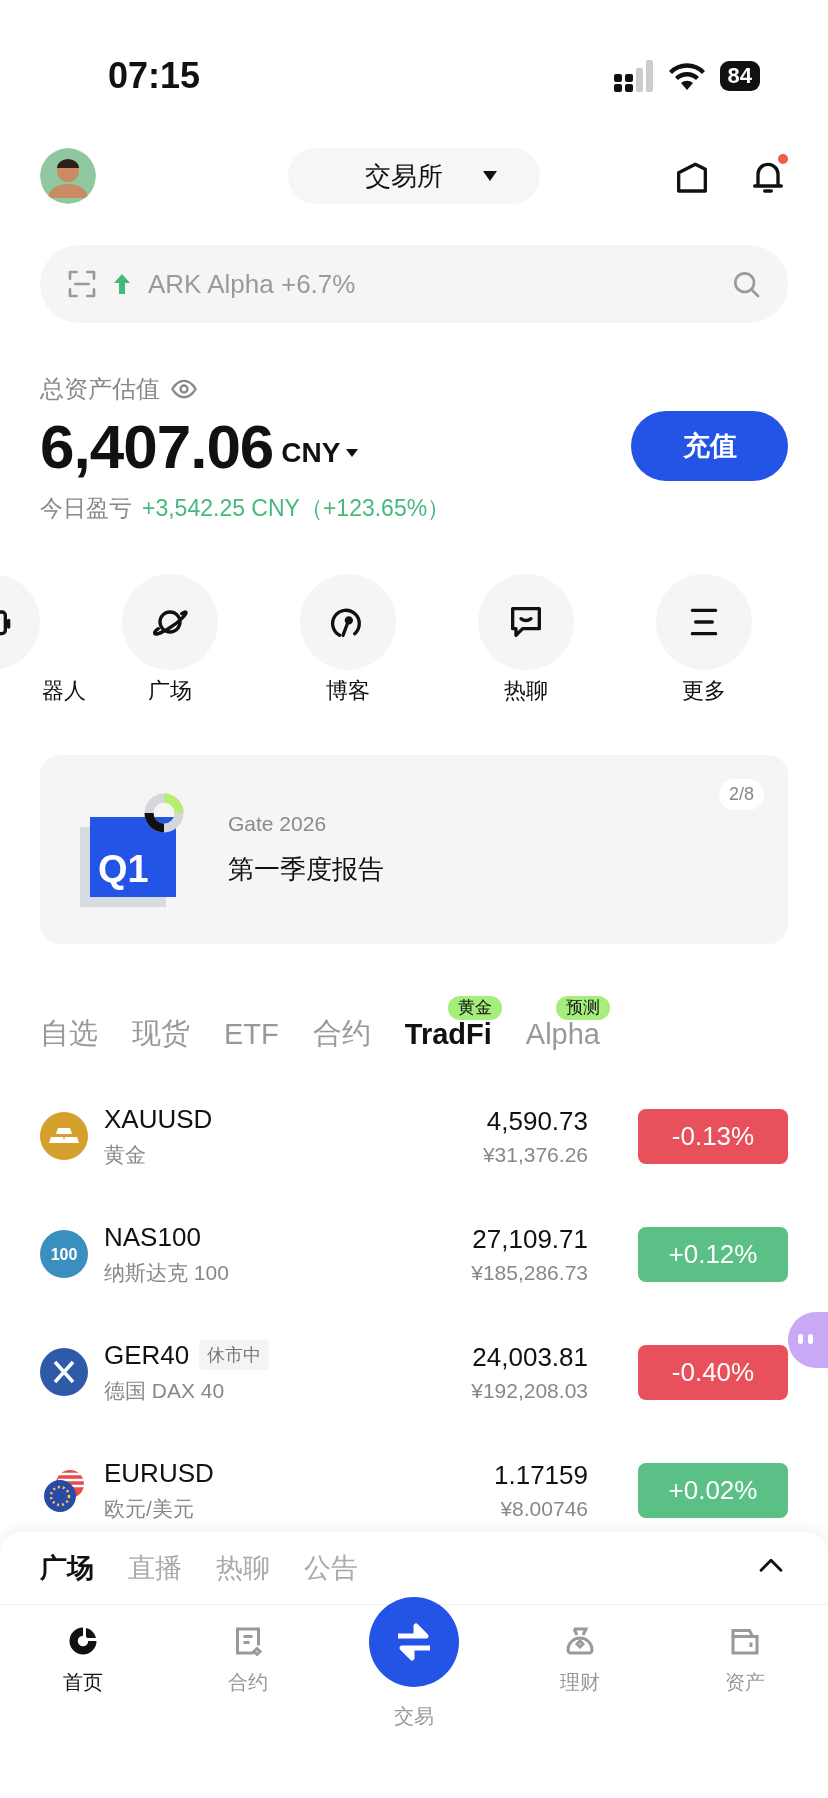 Image resolution: width=828 pixels, height=1798 pixels. Describe the element at coordinates (529, 1272) in the screenshot. I see `price-cny: ¥185,286.73` at that location.